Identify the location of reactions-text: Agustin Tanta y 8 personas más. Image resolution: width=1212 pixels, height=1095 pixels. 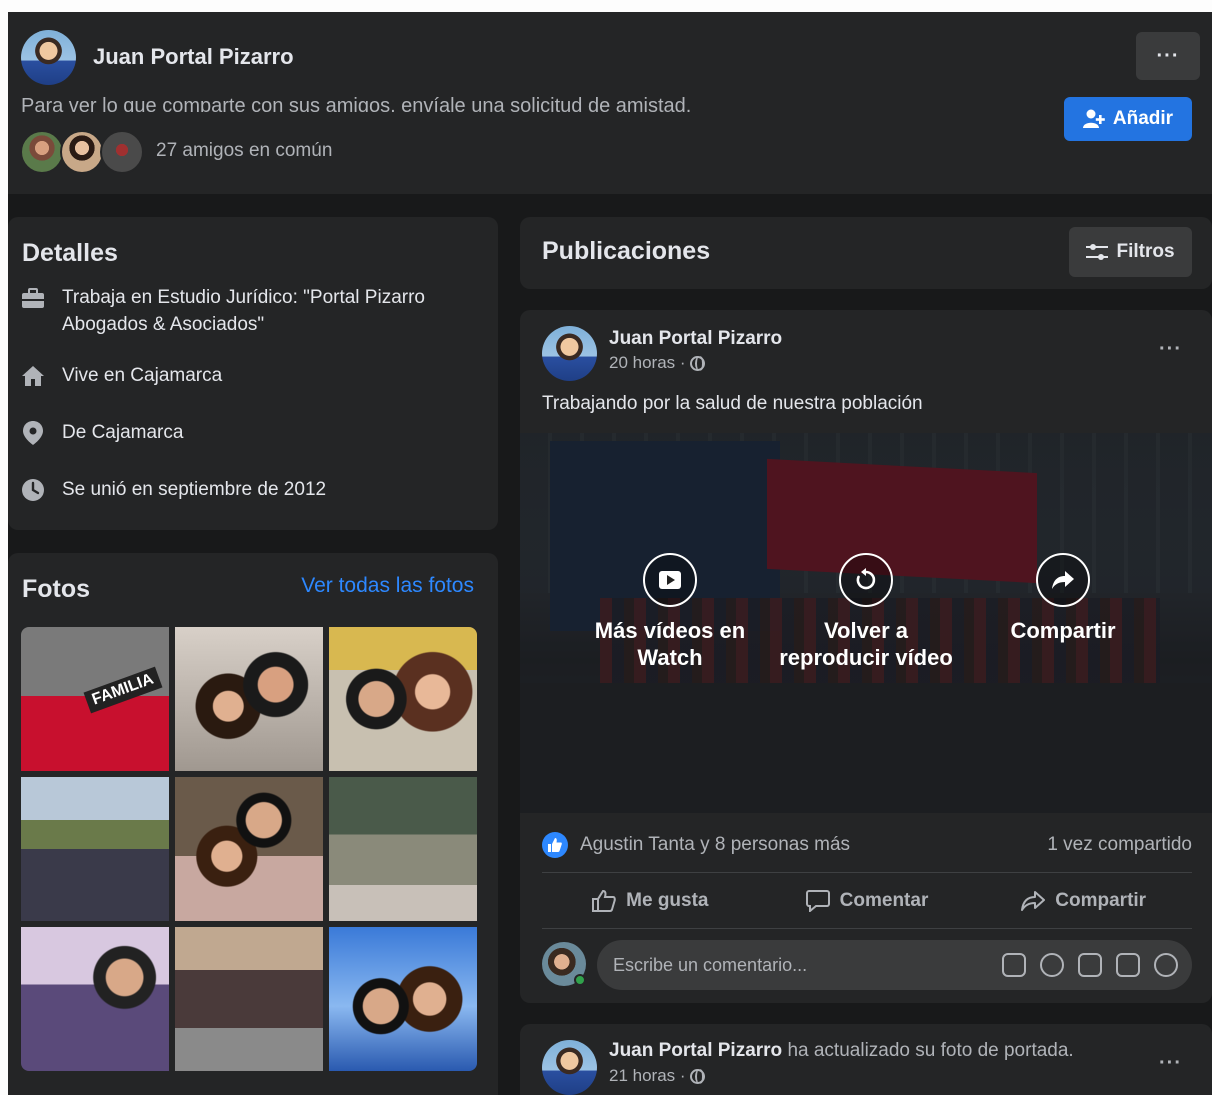
(715, 844).